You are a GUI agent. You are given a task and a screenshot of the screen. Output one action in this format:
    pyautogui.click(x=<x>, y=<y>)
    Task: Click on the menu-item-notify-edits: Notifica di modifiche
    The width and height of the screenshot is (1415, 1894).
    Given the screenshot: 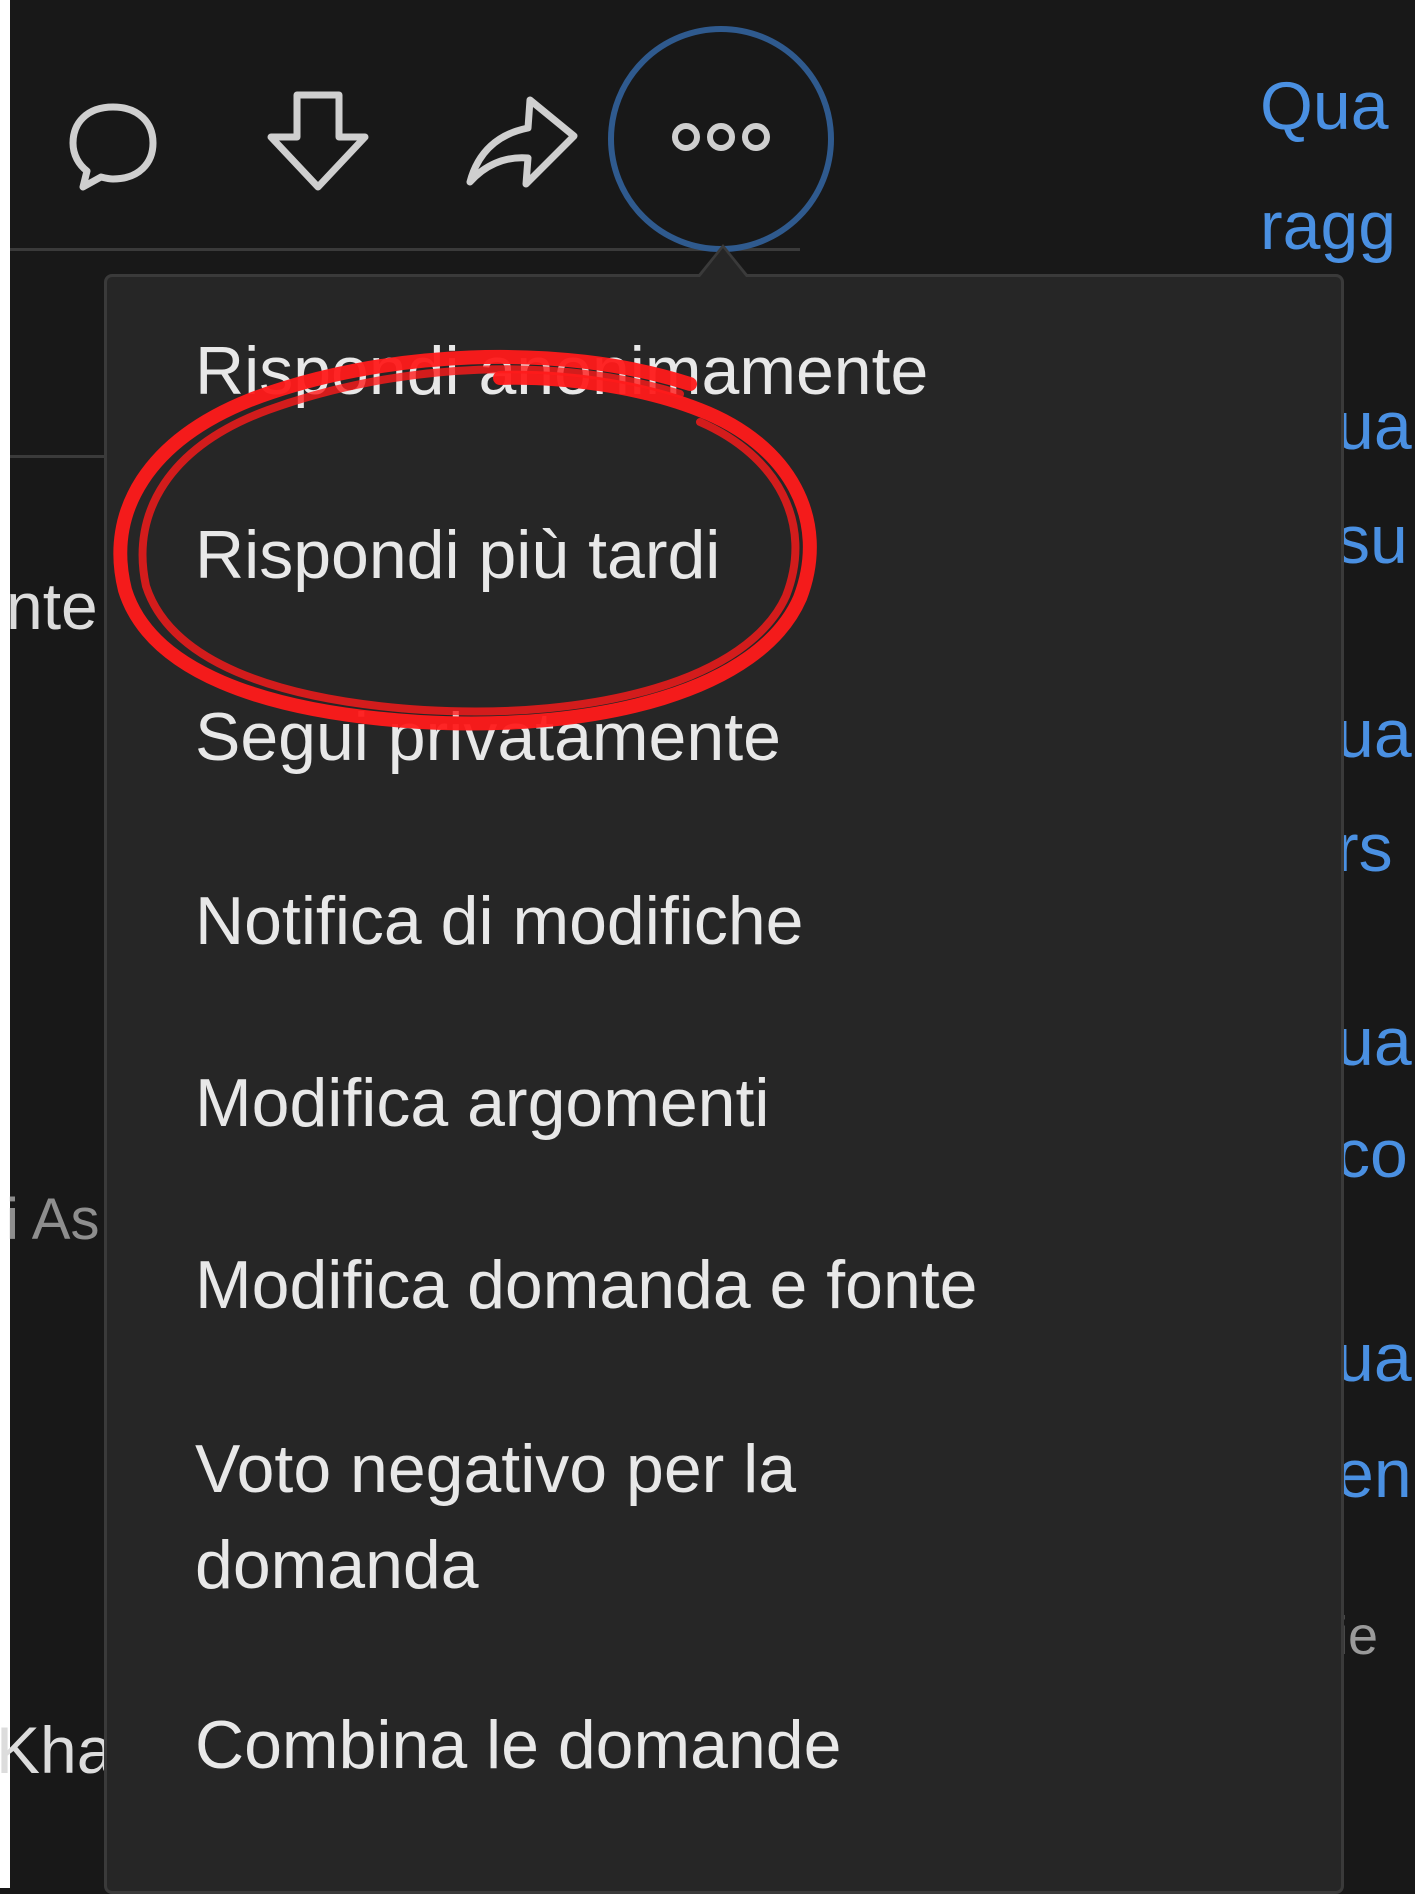 What is the action you would take?
    pyautogui.click(x=499, y=921)
    